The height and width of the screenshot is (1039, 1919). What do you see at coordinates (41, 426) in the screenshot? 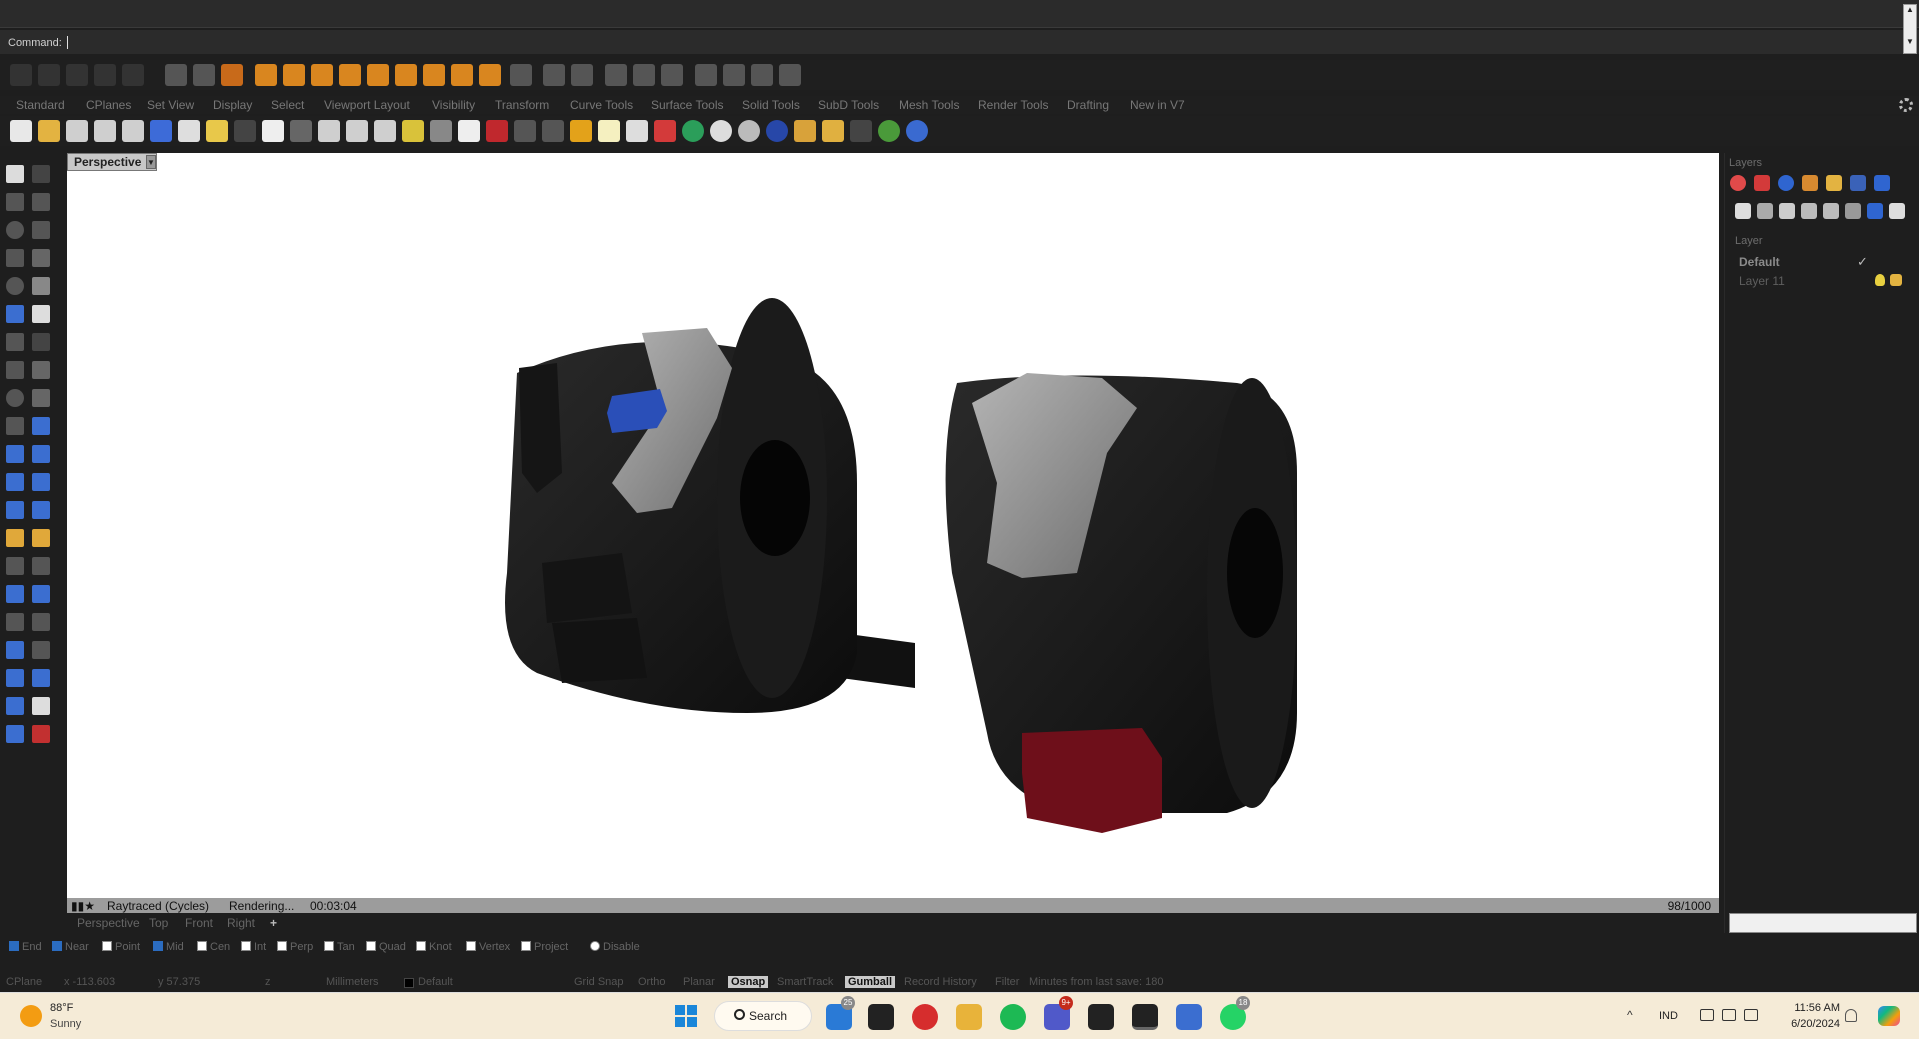
I see `mesh-tool-icon` at bounding box center [41, 426].